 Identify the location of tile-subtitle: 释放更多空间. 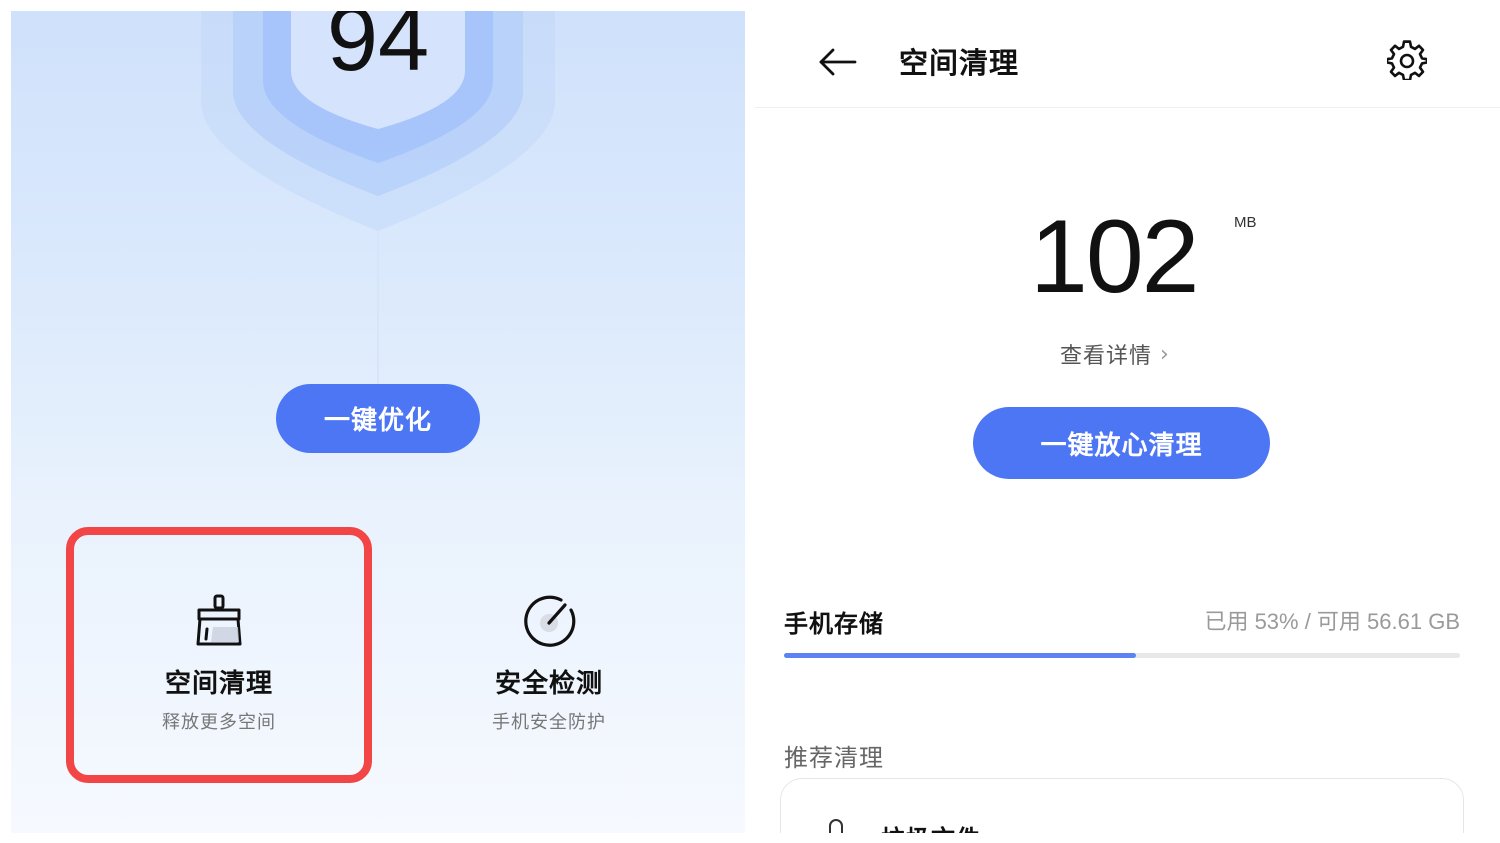
(219, 722).